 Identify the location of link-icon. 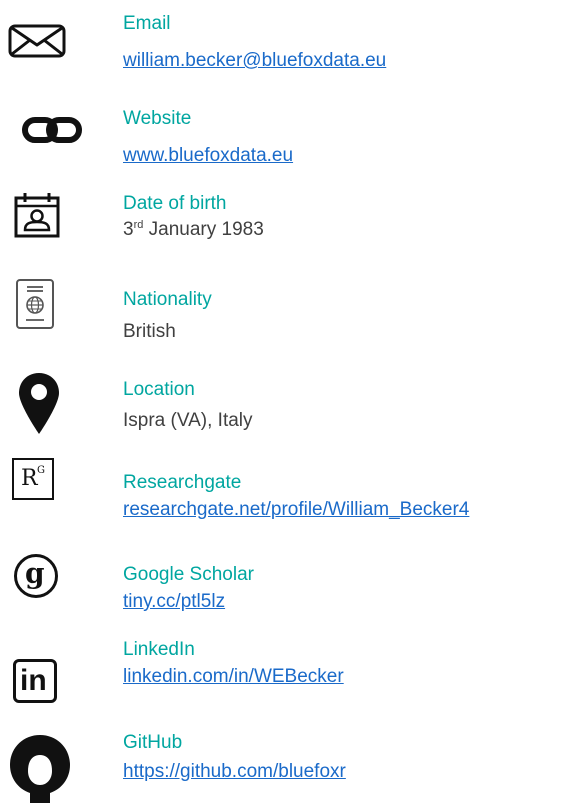
(52, 130).